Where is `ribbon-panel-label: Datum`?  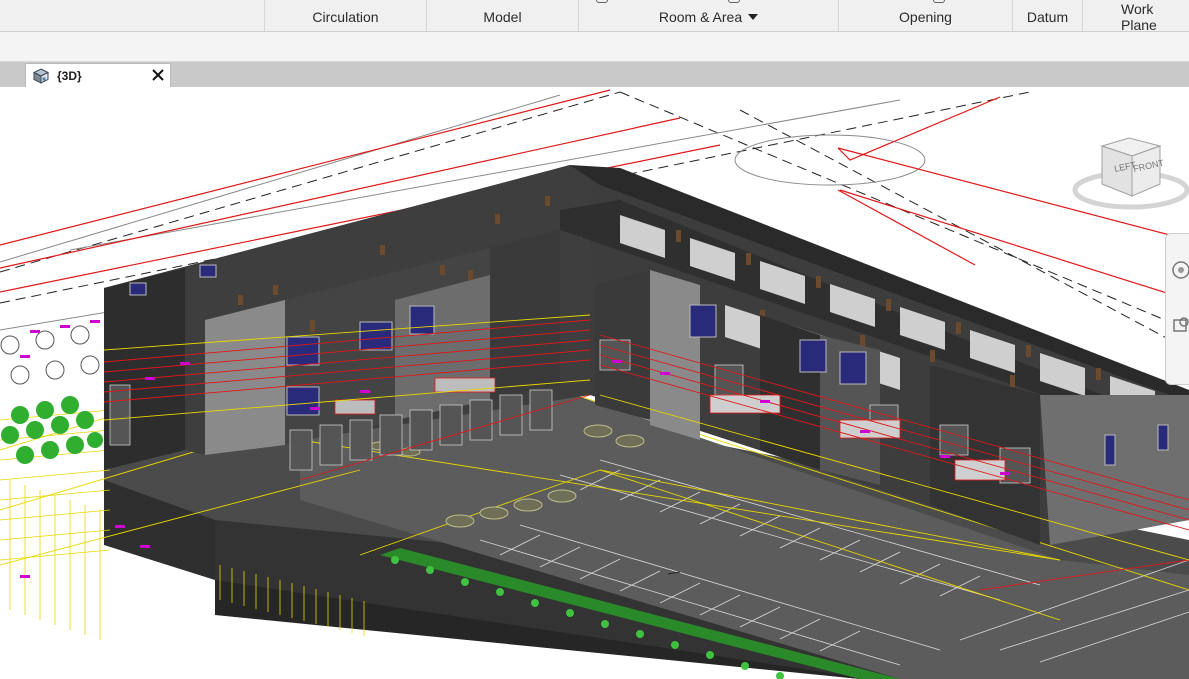
ribbon-panel-label: Datum is located at coordinates (1047, 16).